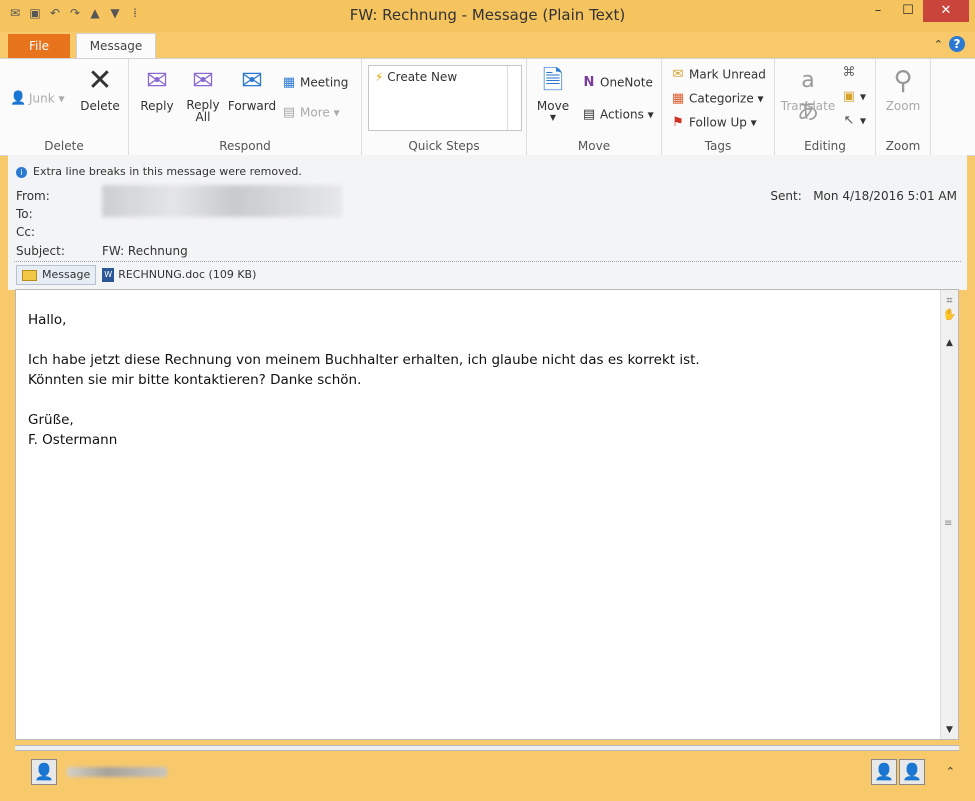 Image resolution: width=975 pixels, height=801 pixels. Describe the element at coordinates (938, 44) in the screenshot. I see `collapse-ribbon-icon: ⌃` at that location.